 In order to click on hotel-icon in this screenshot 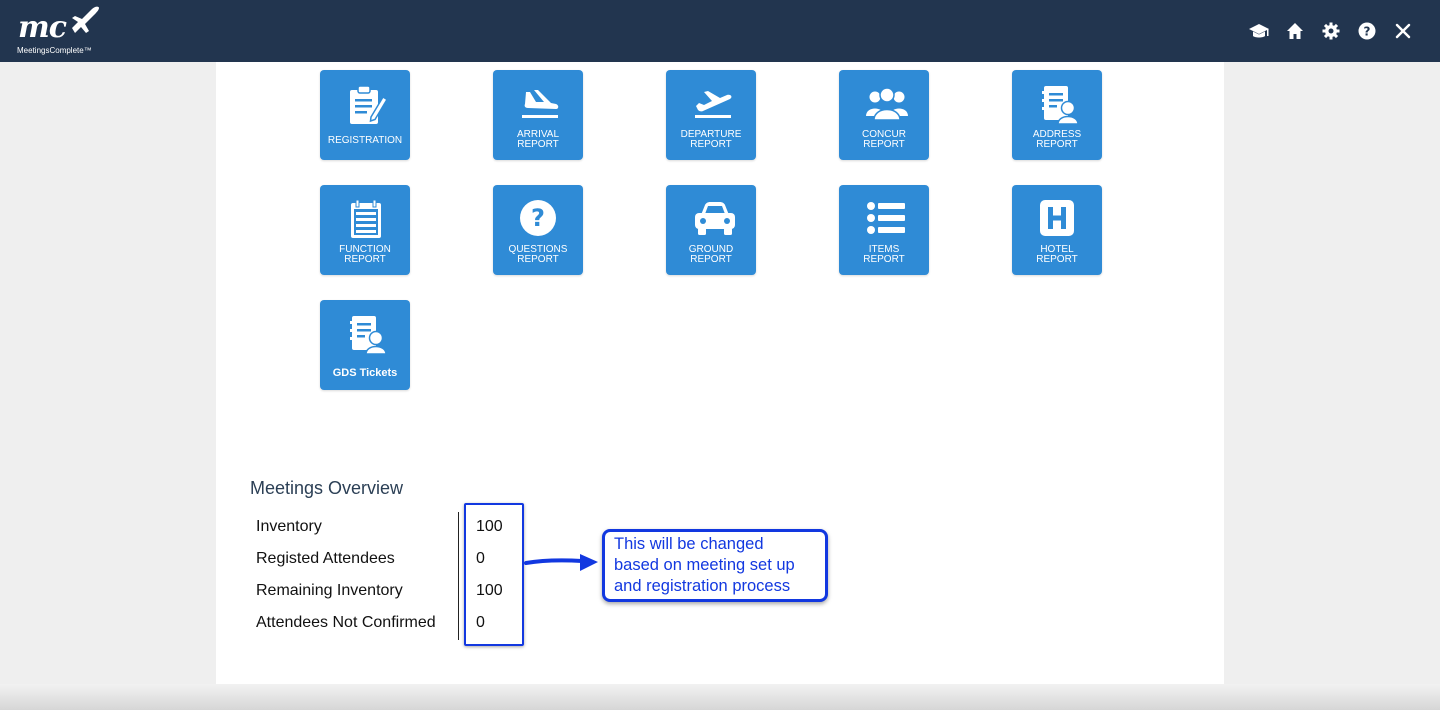, I will do `click(1057, 218)`.